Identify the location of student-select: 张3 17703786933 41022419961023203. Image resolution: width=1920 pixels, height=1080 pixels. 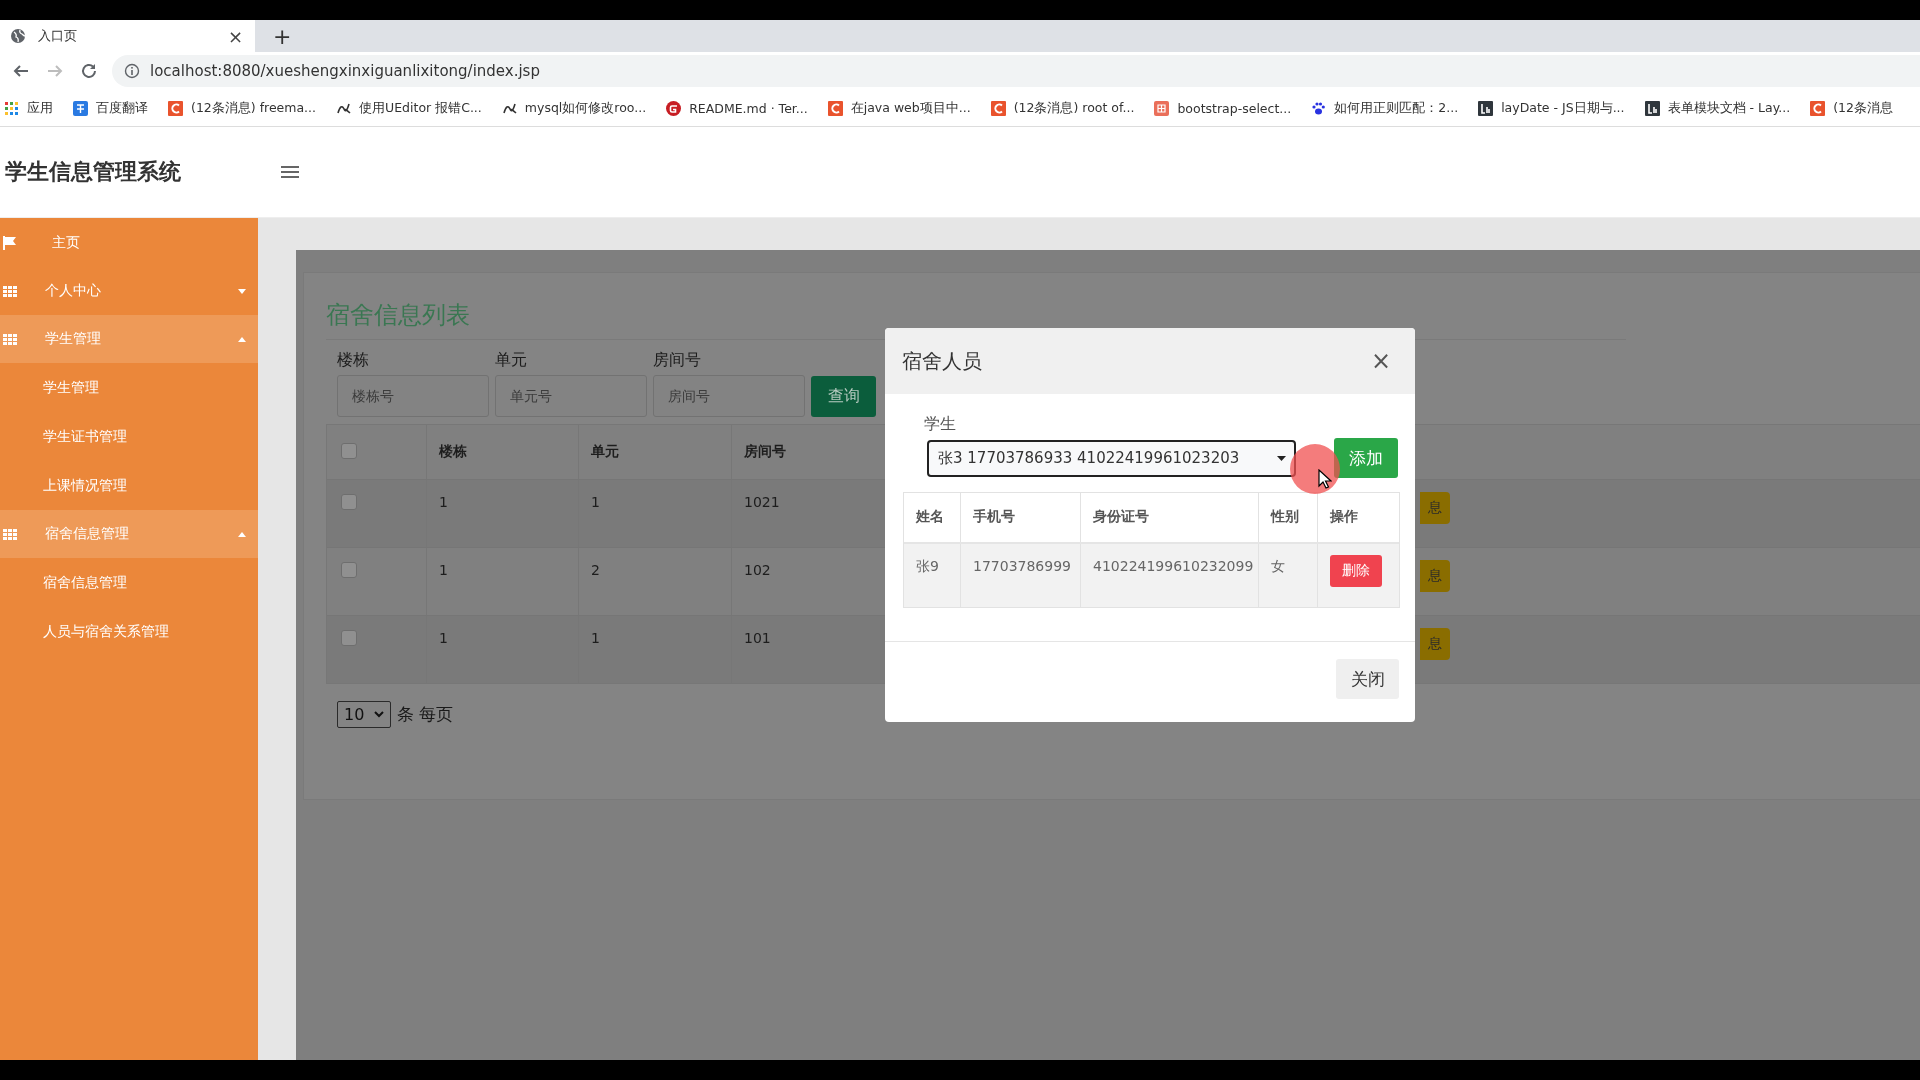
(1112, 458).